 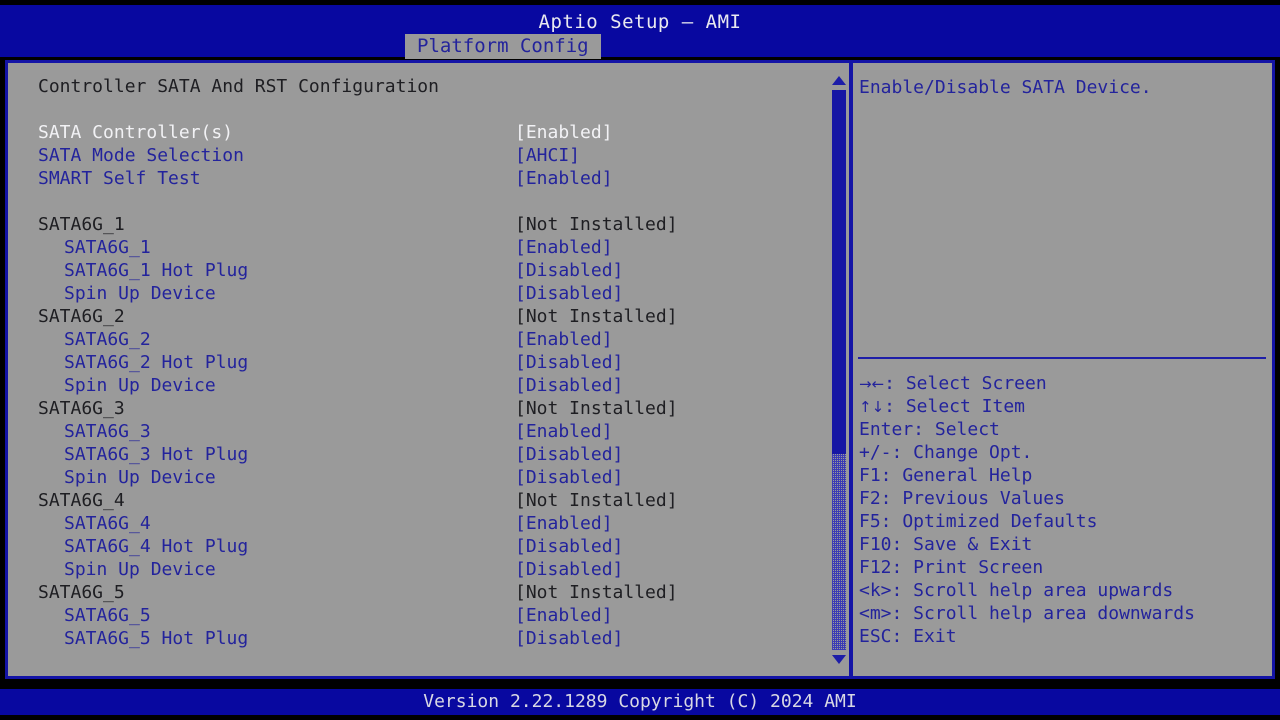 What do you see at coordinates (418, 247) in the screenshot?
I see `setting-row: SATA6G_1 [Enabled]` at bounding box center [418, 247].